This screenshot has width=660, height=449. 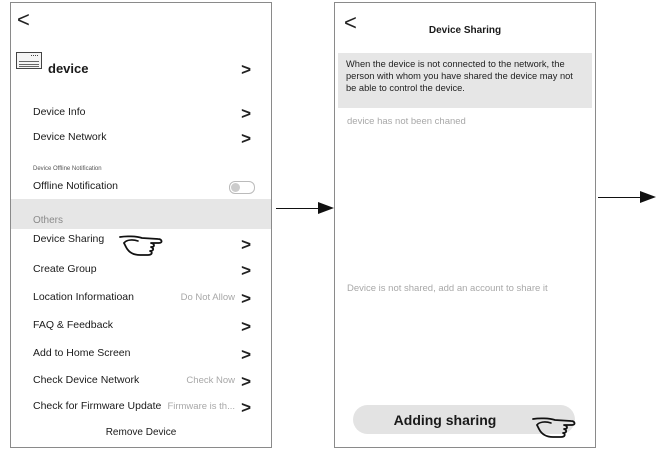 What do you see at coordinates (69, 239) in the screenshot?
I see `row-label: Device Sharing` at bounding box center [69, 239].